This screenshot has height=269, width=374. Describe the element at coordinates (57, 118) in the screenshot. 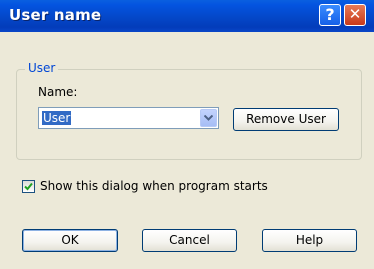

I see `name-combobox-value: User` at that location.